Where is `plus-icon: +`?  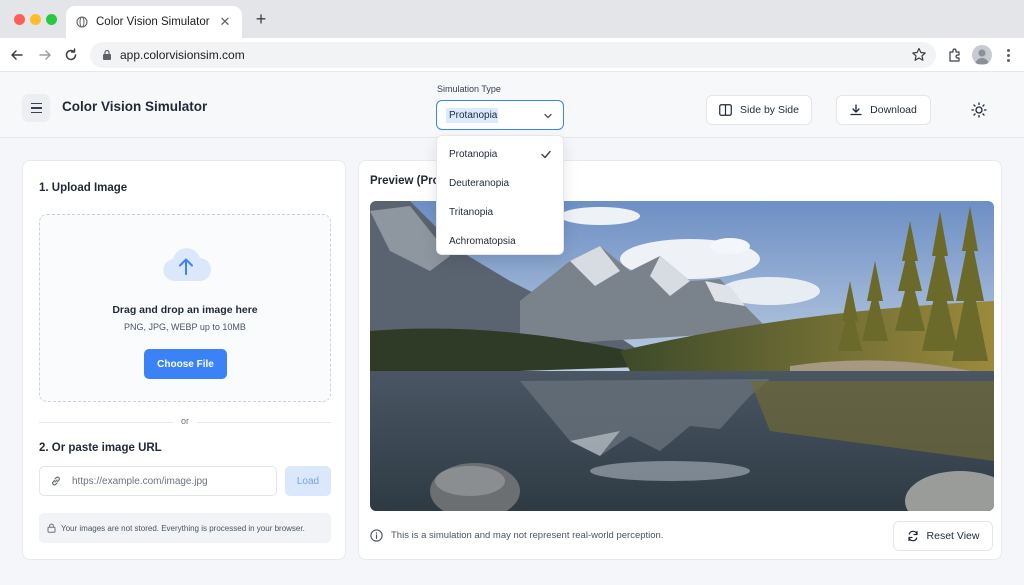 plus-icon: + is located at coordinates (261, 19).